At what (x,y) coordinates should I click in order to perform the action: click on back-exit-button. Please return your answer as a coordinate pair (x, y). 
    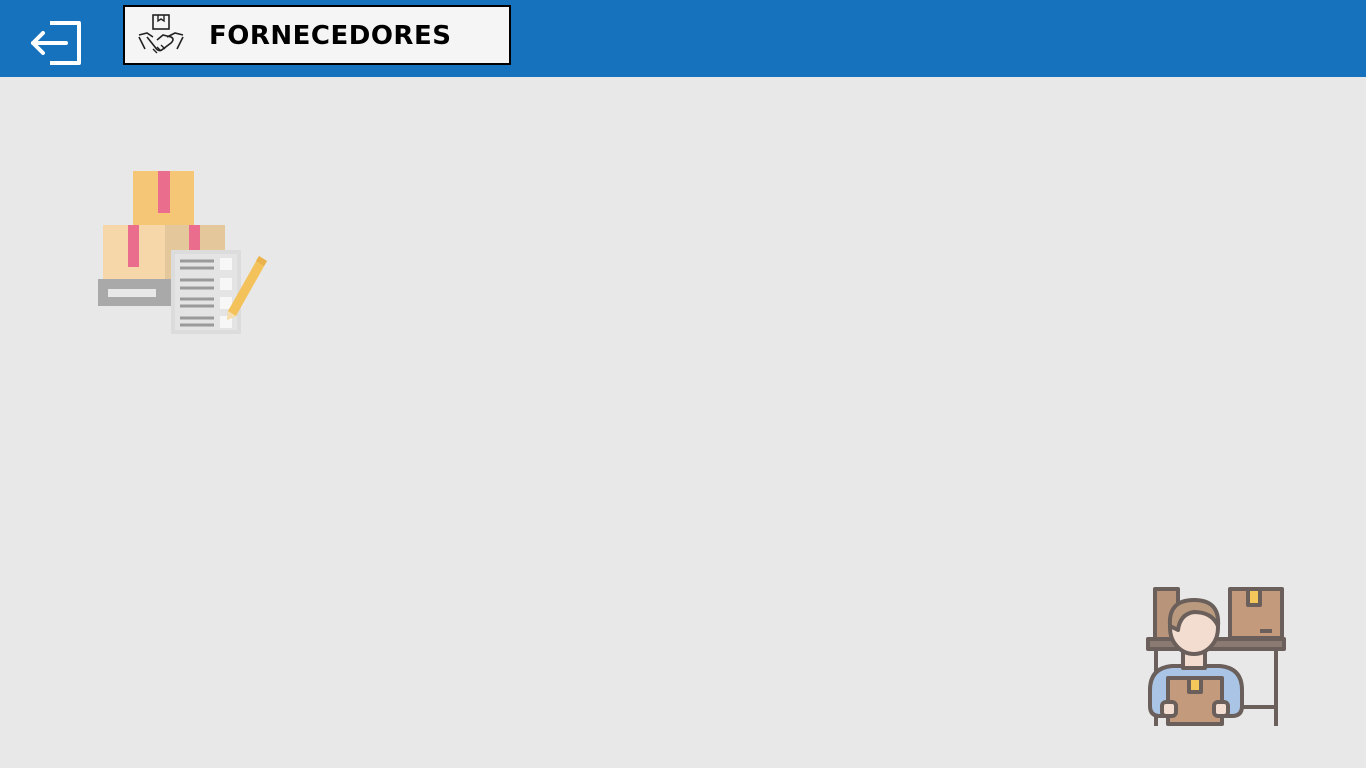
    Looking at the image, I should click on (56, 43).